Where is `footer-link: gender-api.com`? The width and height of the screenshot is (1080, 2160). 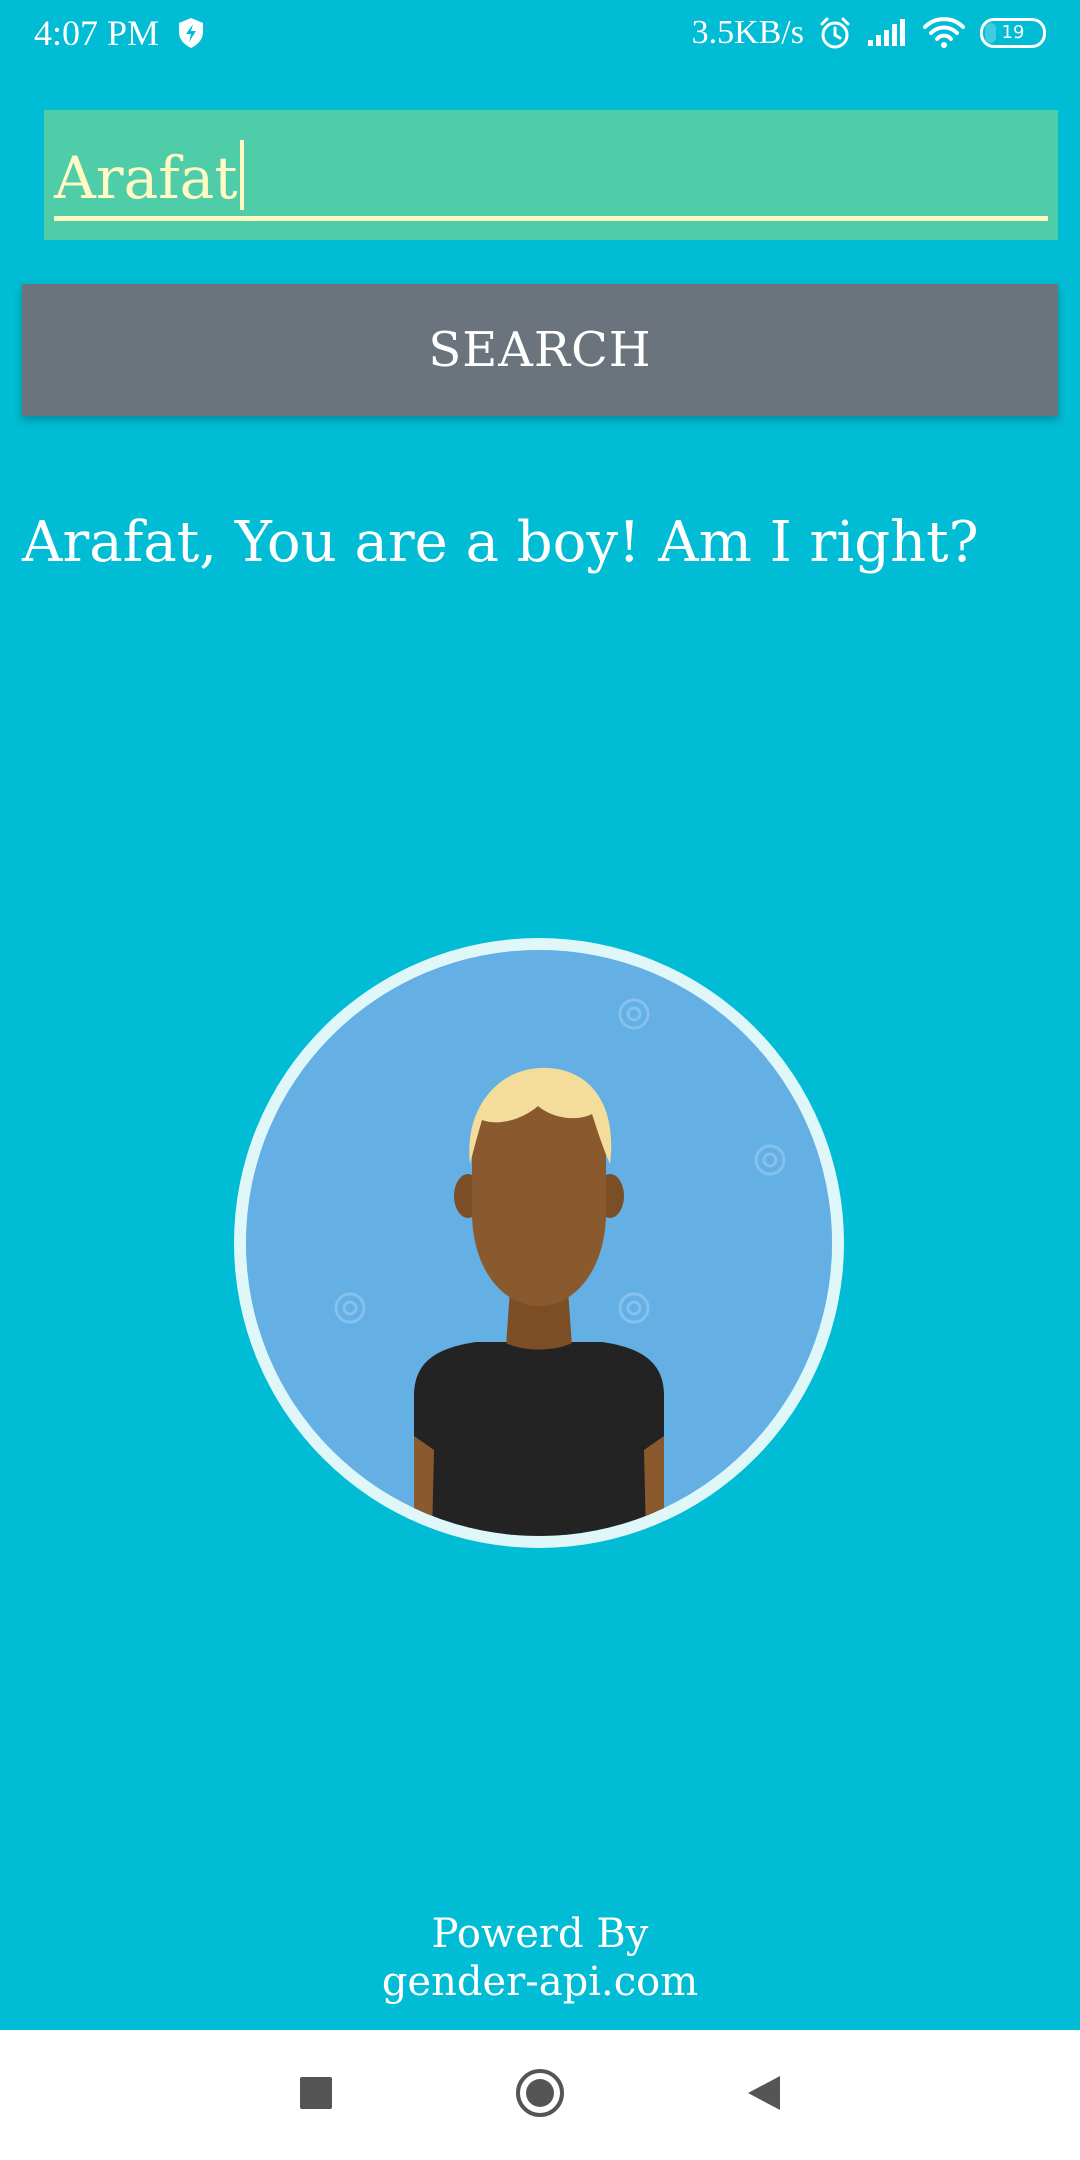
footer-link: gender-api.com is located at coordinates (540, 1982).